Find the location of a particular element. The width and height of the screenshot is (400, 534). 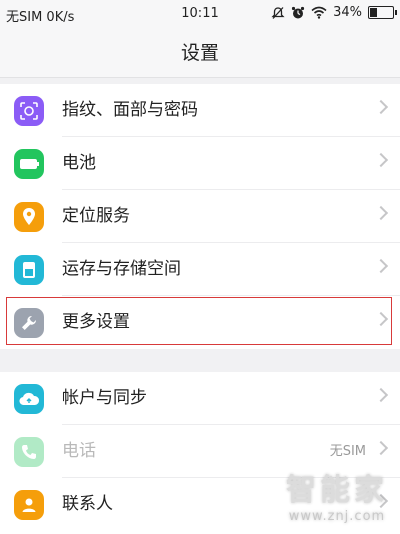

watermark-url: www.znj.com is located at coordinates (337, 516).